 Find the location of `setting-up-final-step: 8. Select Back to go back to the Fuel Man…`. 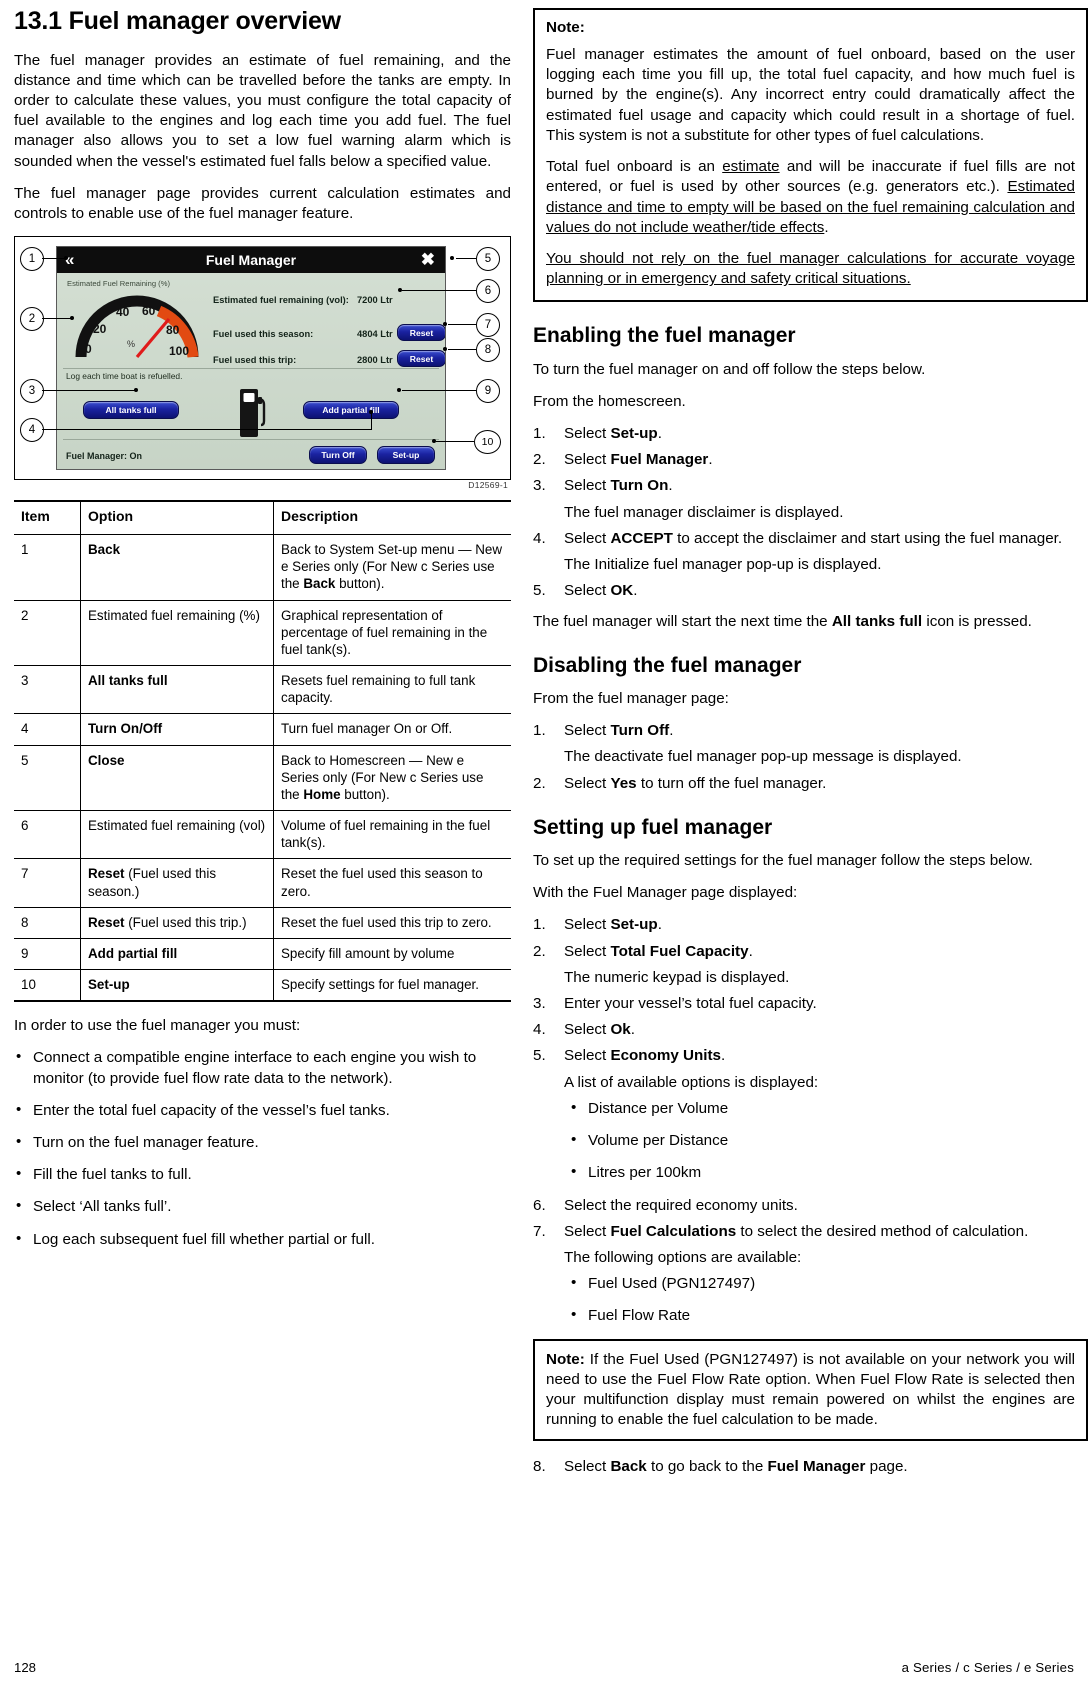

setting-up-final-step: 8. Select Back to go back to the Fuel Man… is located at coordinates (810, 1467).